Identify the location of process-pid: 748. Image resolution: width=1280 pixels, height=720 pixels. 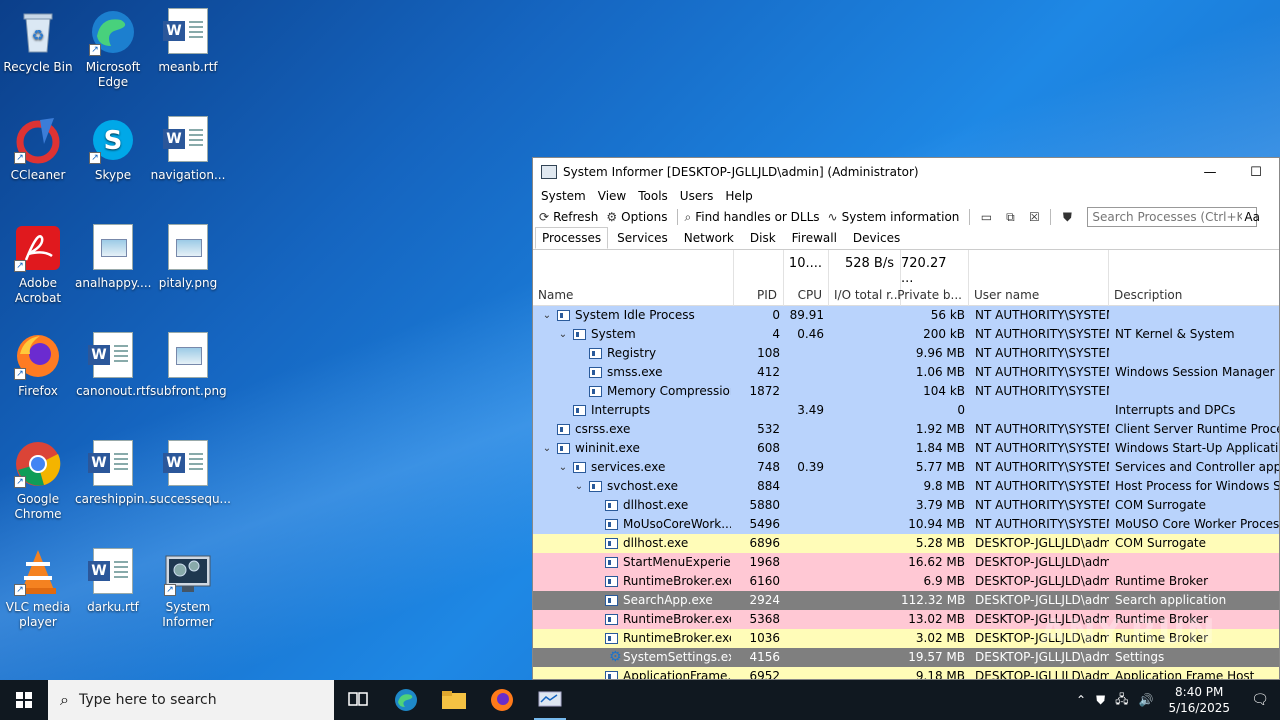
(768, 467).